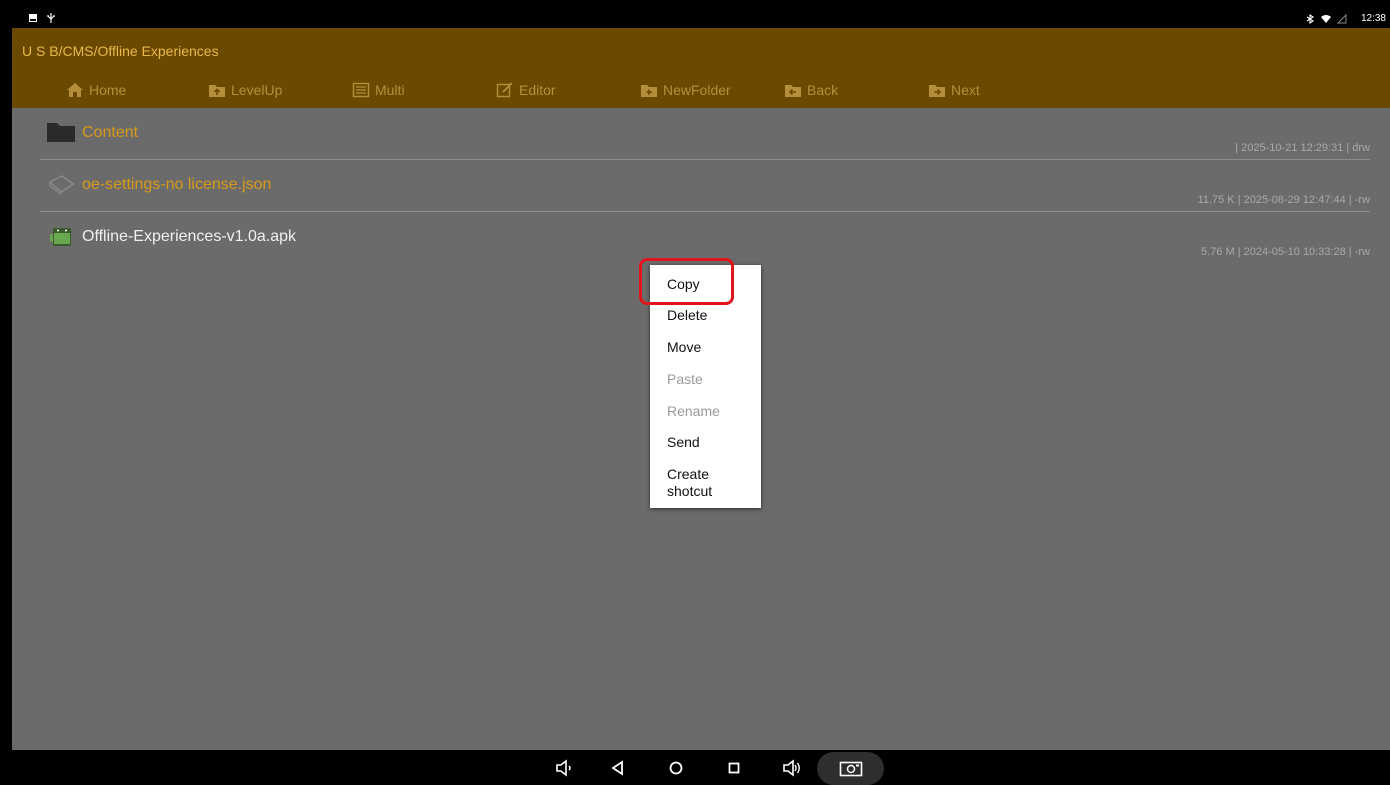 This screenshot has height=785, width=1390. Describe the element at coordinates (504, 90) in the screenshot. I see `edit-icon` at that location.